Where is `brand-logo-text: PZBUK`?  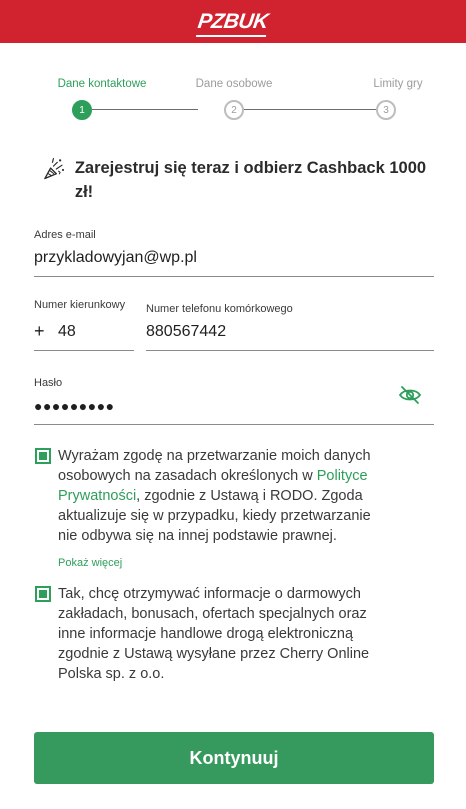
brand-logo-text: PZBUK is located at coordinates (233, 21).